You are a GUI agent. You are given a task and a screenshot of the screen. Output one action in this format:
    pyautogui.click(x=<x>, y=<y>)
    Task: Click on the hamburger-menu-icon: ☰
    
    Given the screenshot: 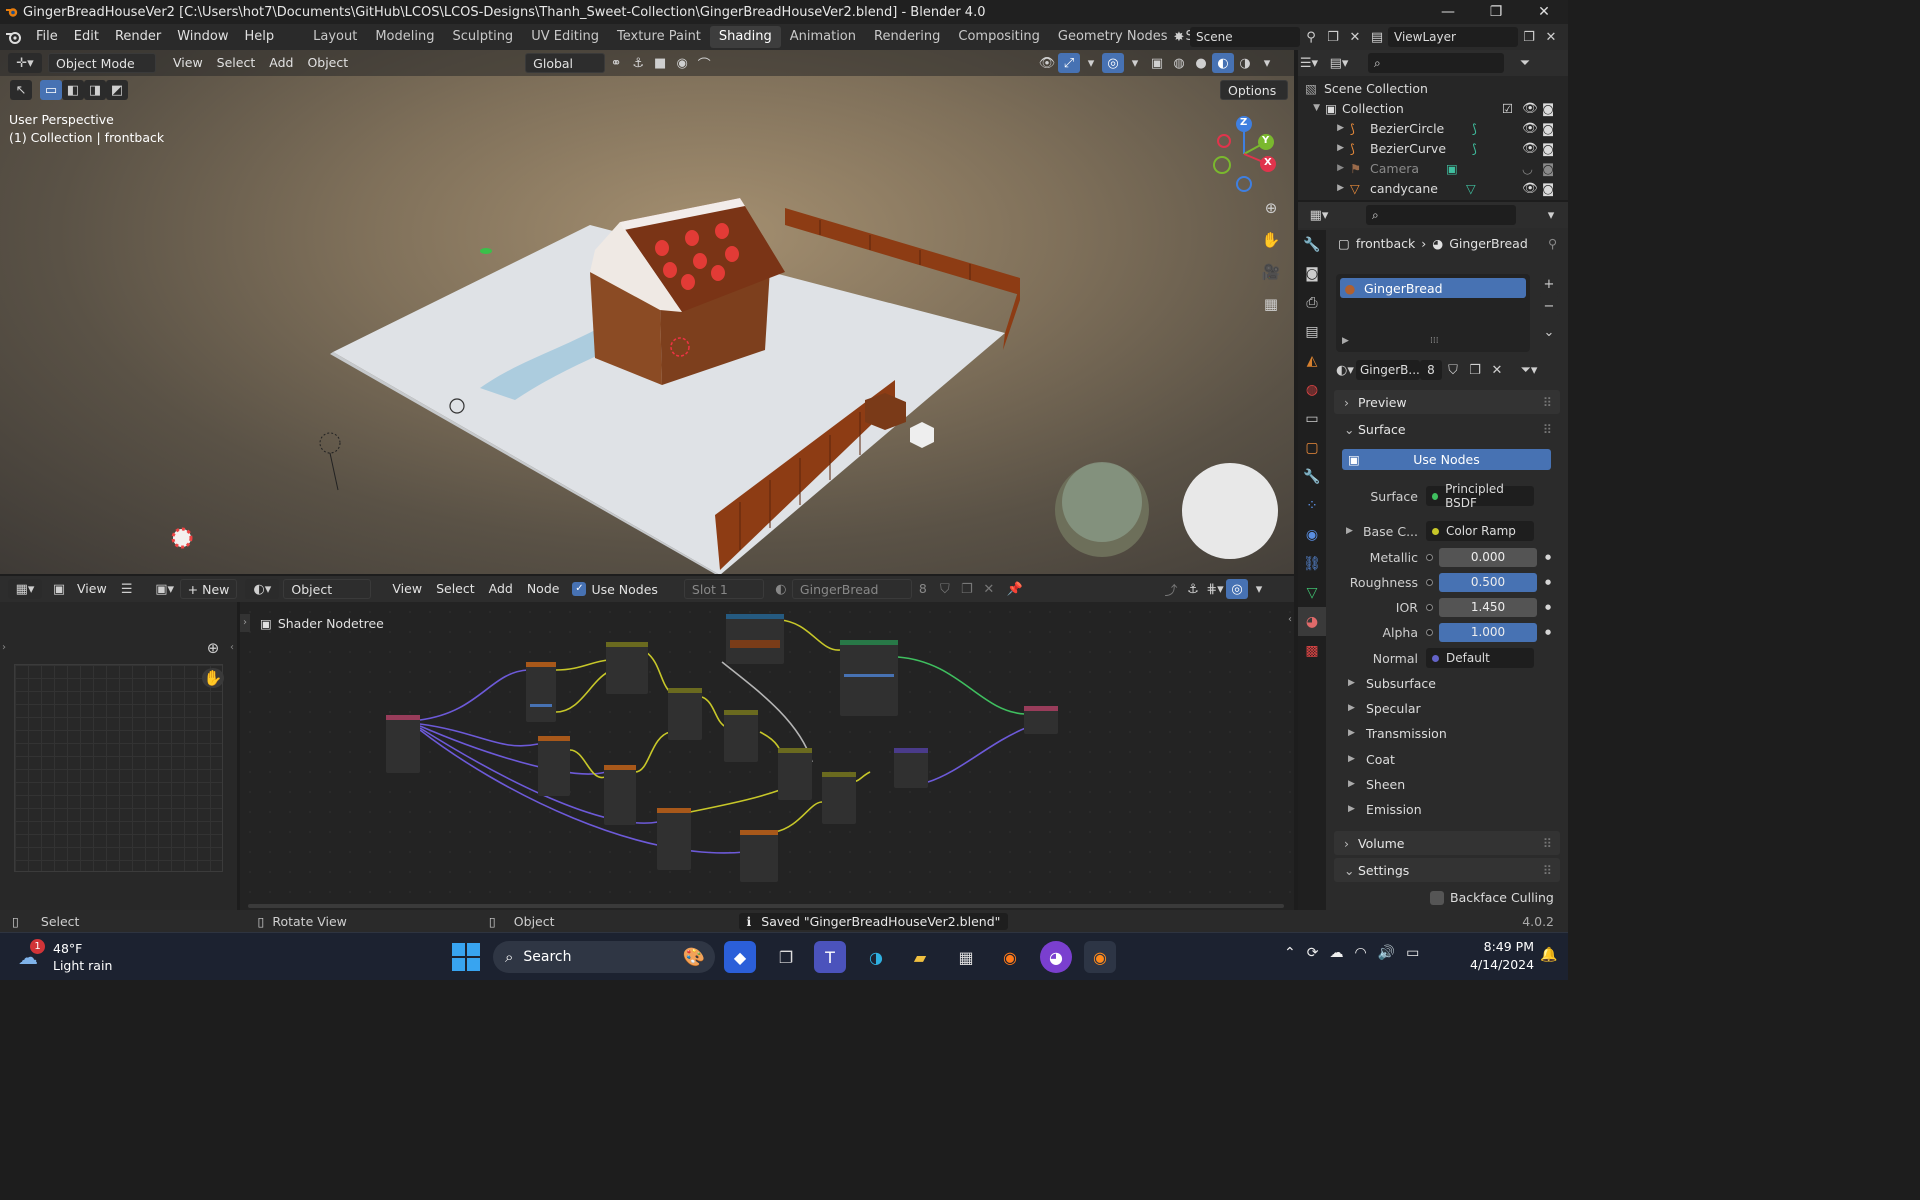 What is the action you would take?
    pyautogui.click(x=127, y=589)
    